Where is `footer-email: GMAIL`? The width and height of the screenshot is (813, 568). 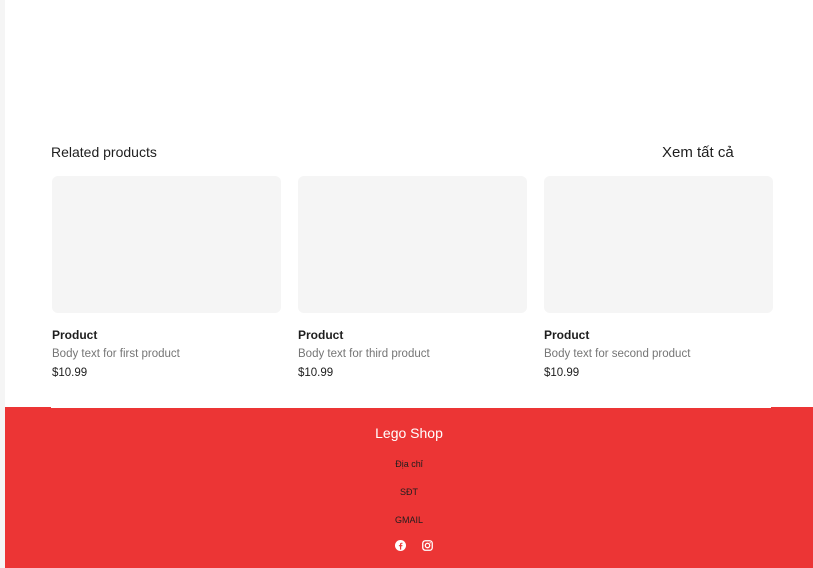 footer-email: GMAIL is located at coordinates (408, 520).